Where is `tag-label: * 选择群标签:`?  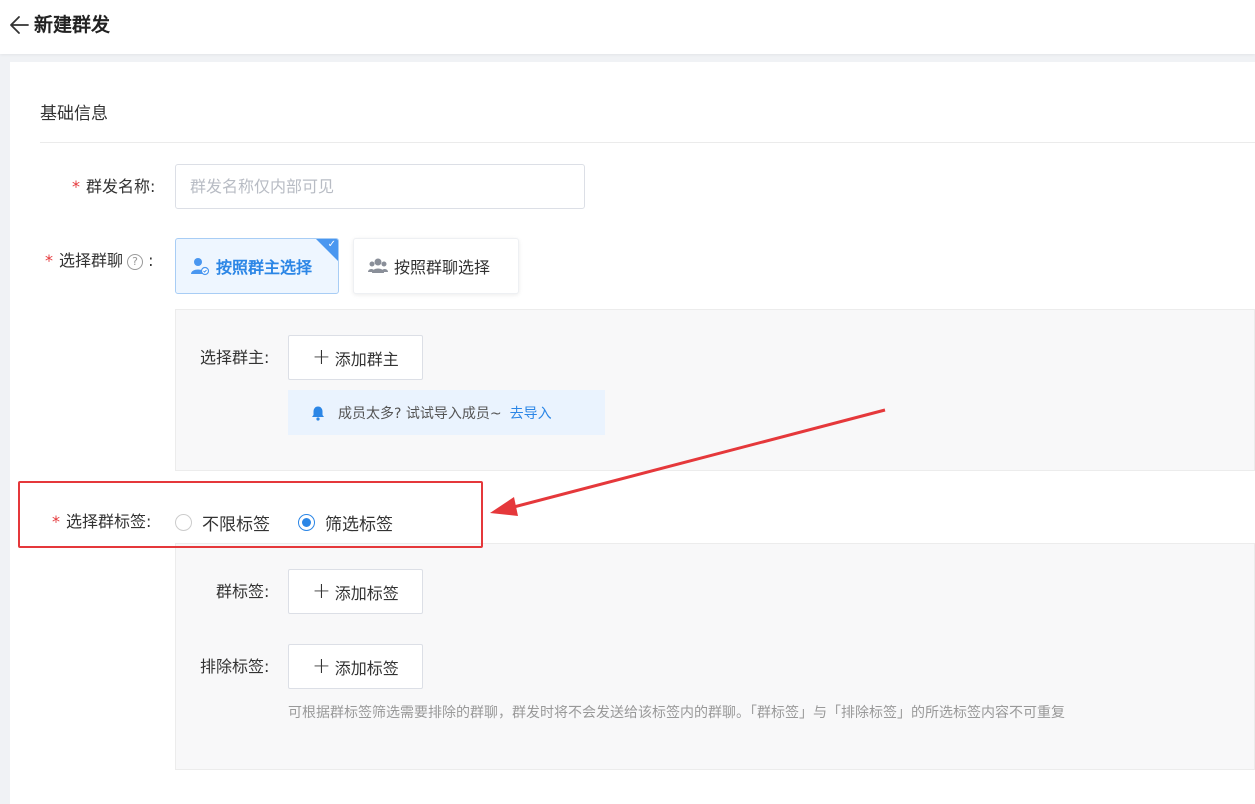 tag-label: * 选择群标签: is located at coordinates (102, 521).